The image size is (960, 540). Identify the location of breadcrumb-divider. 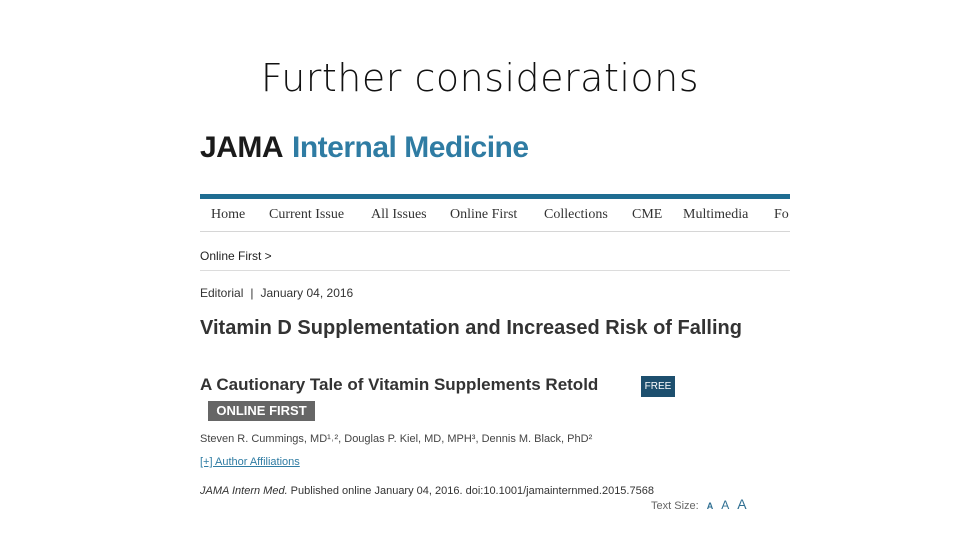
(495, 270).